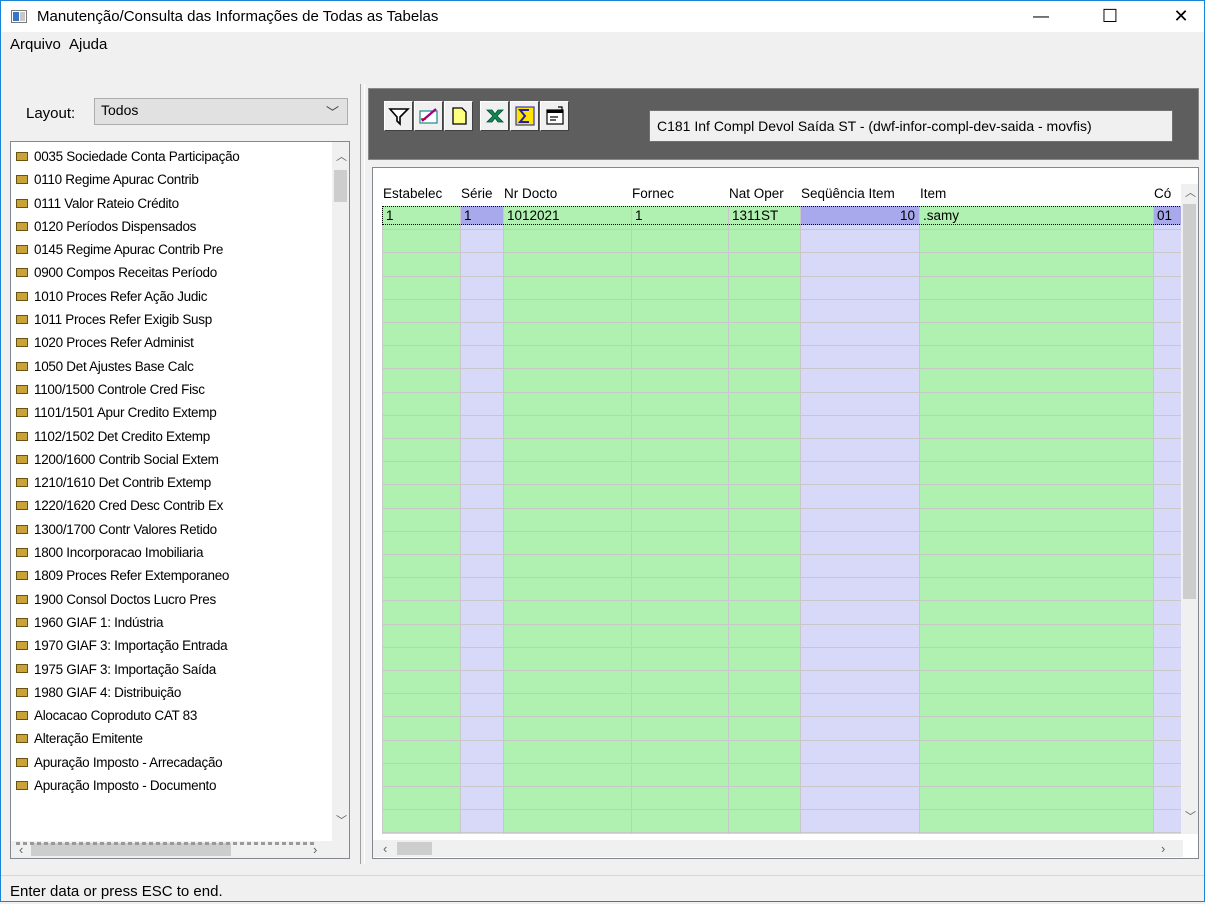  I want to click on tree-item: 0110 Regime Apurac Contrib, so click(171, 179).